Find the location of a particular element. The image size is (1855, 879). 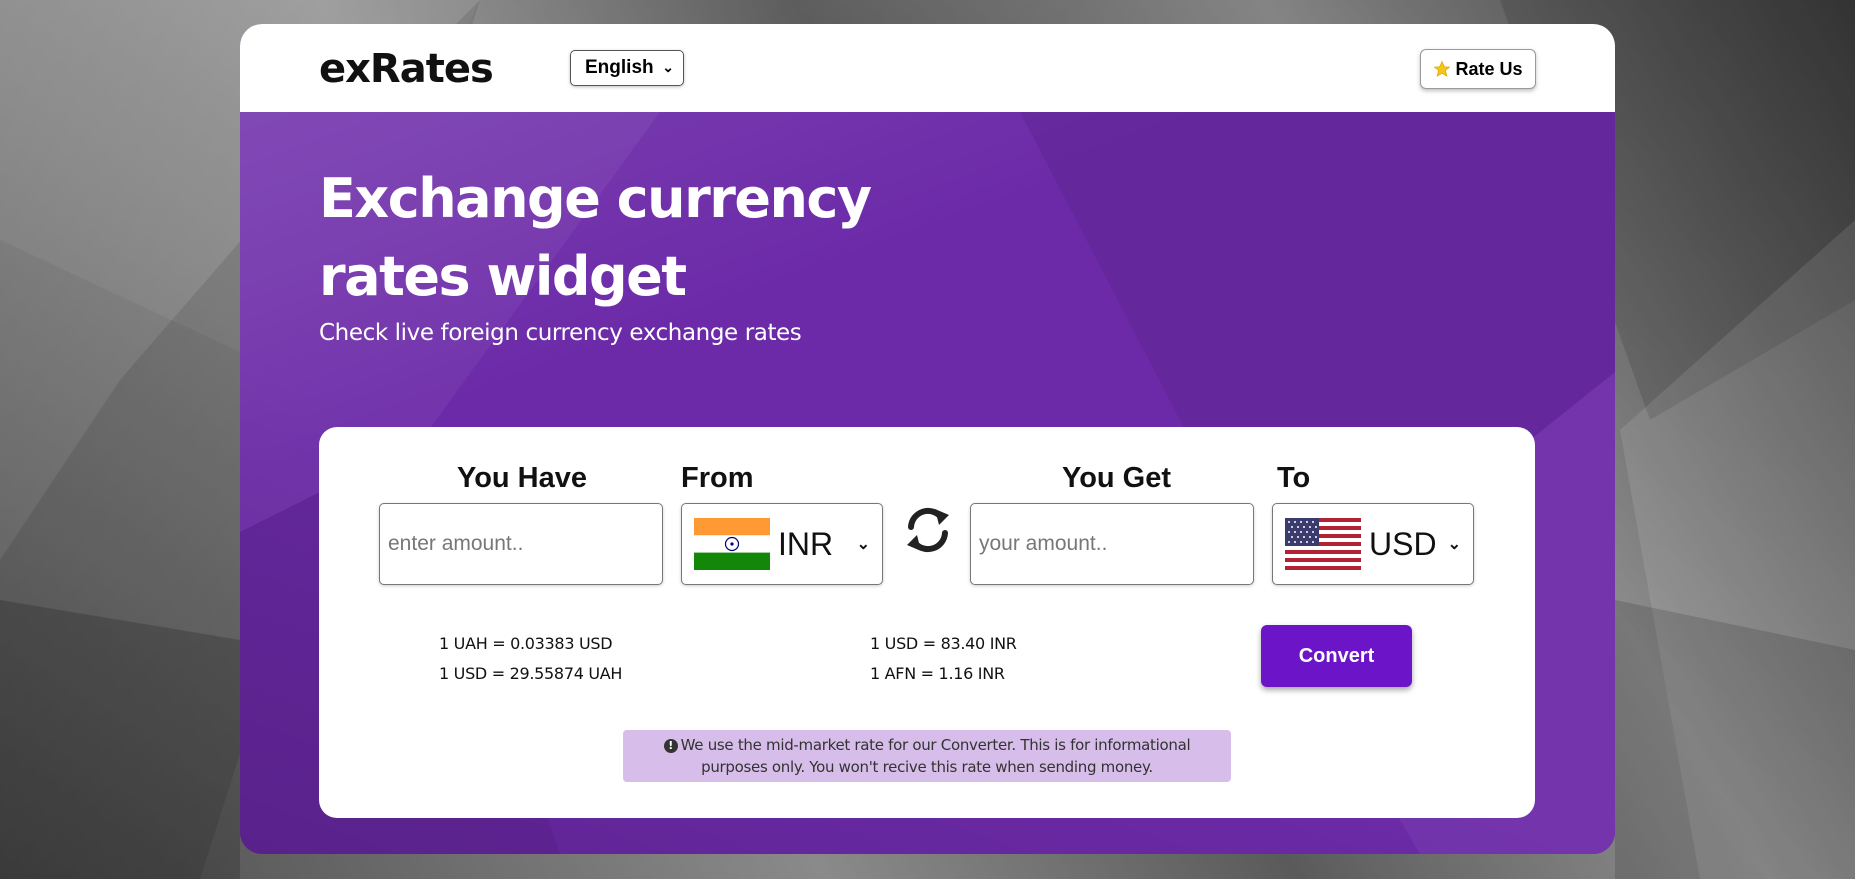

rate-us-button: Rate Us is located at coordinates (1478, 69).